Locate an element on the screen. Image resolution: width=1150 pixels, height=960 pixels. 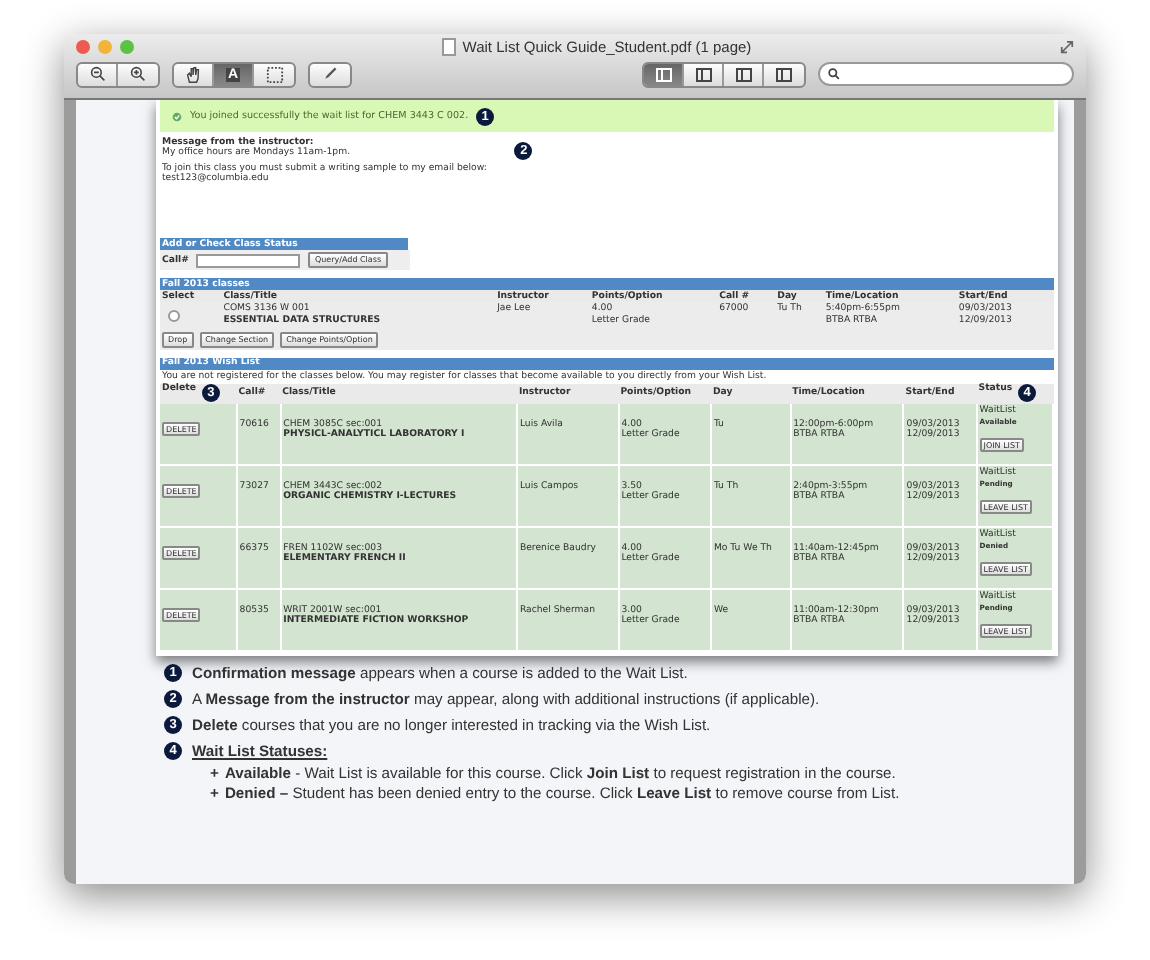
document-icon is located at coordinates (449, 46).